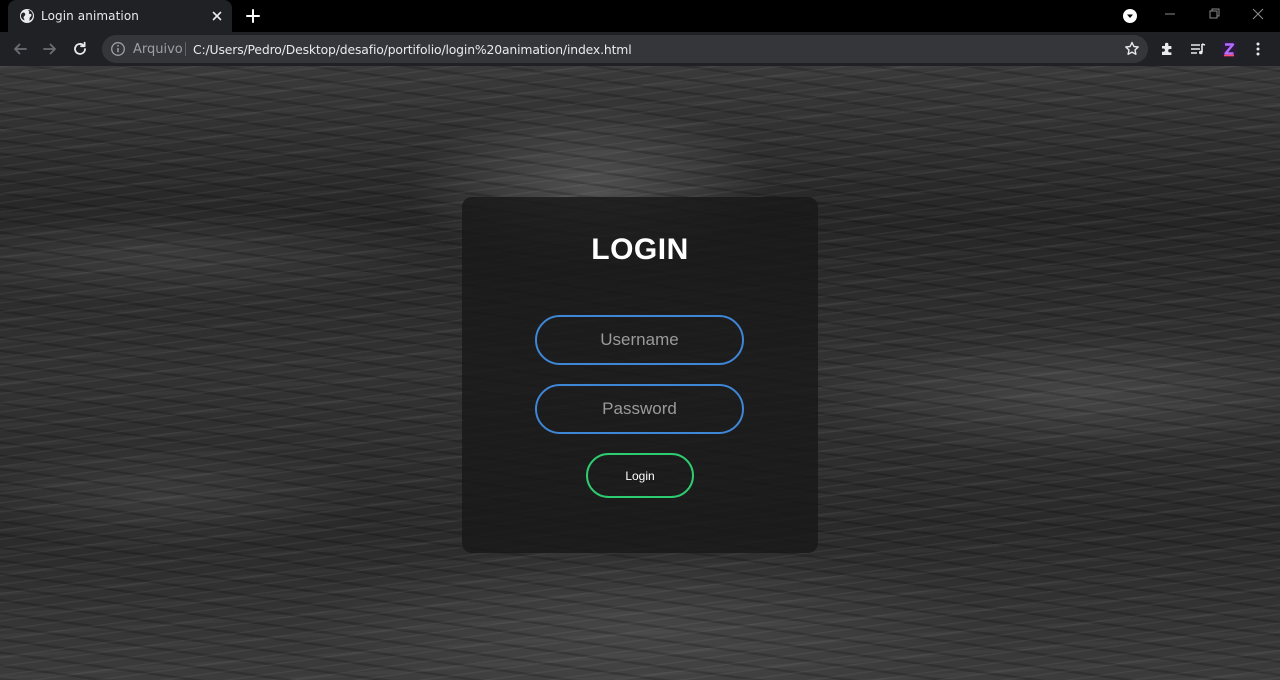 The height and width of the screenshot is (680, 1280). I want to click on scheme-separator, so click(185, 49).